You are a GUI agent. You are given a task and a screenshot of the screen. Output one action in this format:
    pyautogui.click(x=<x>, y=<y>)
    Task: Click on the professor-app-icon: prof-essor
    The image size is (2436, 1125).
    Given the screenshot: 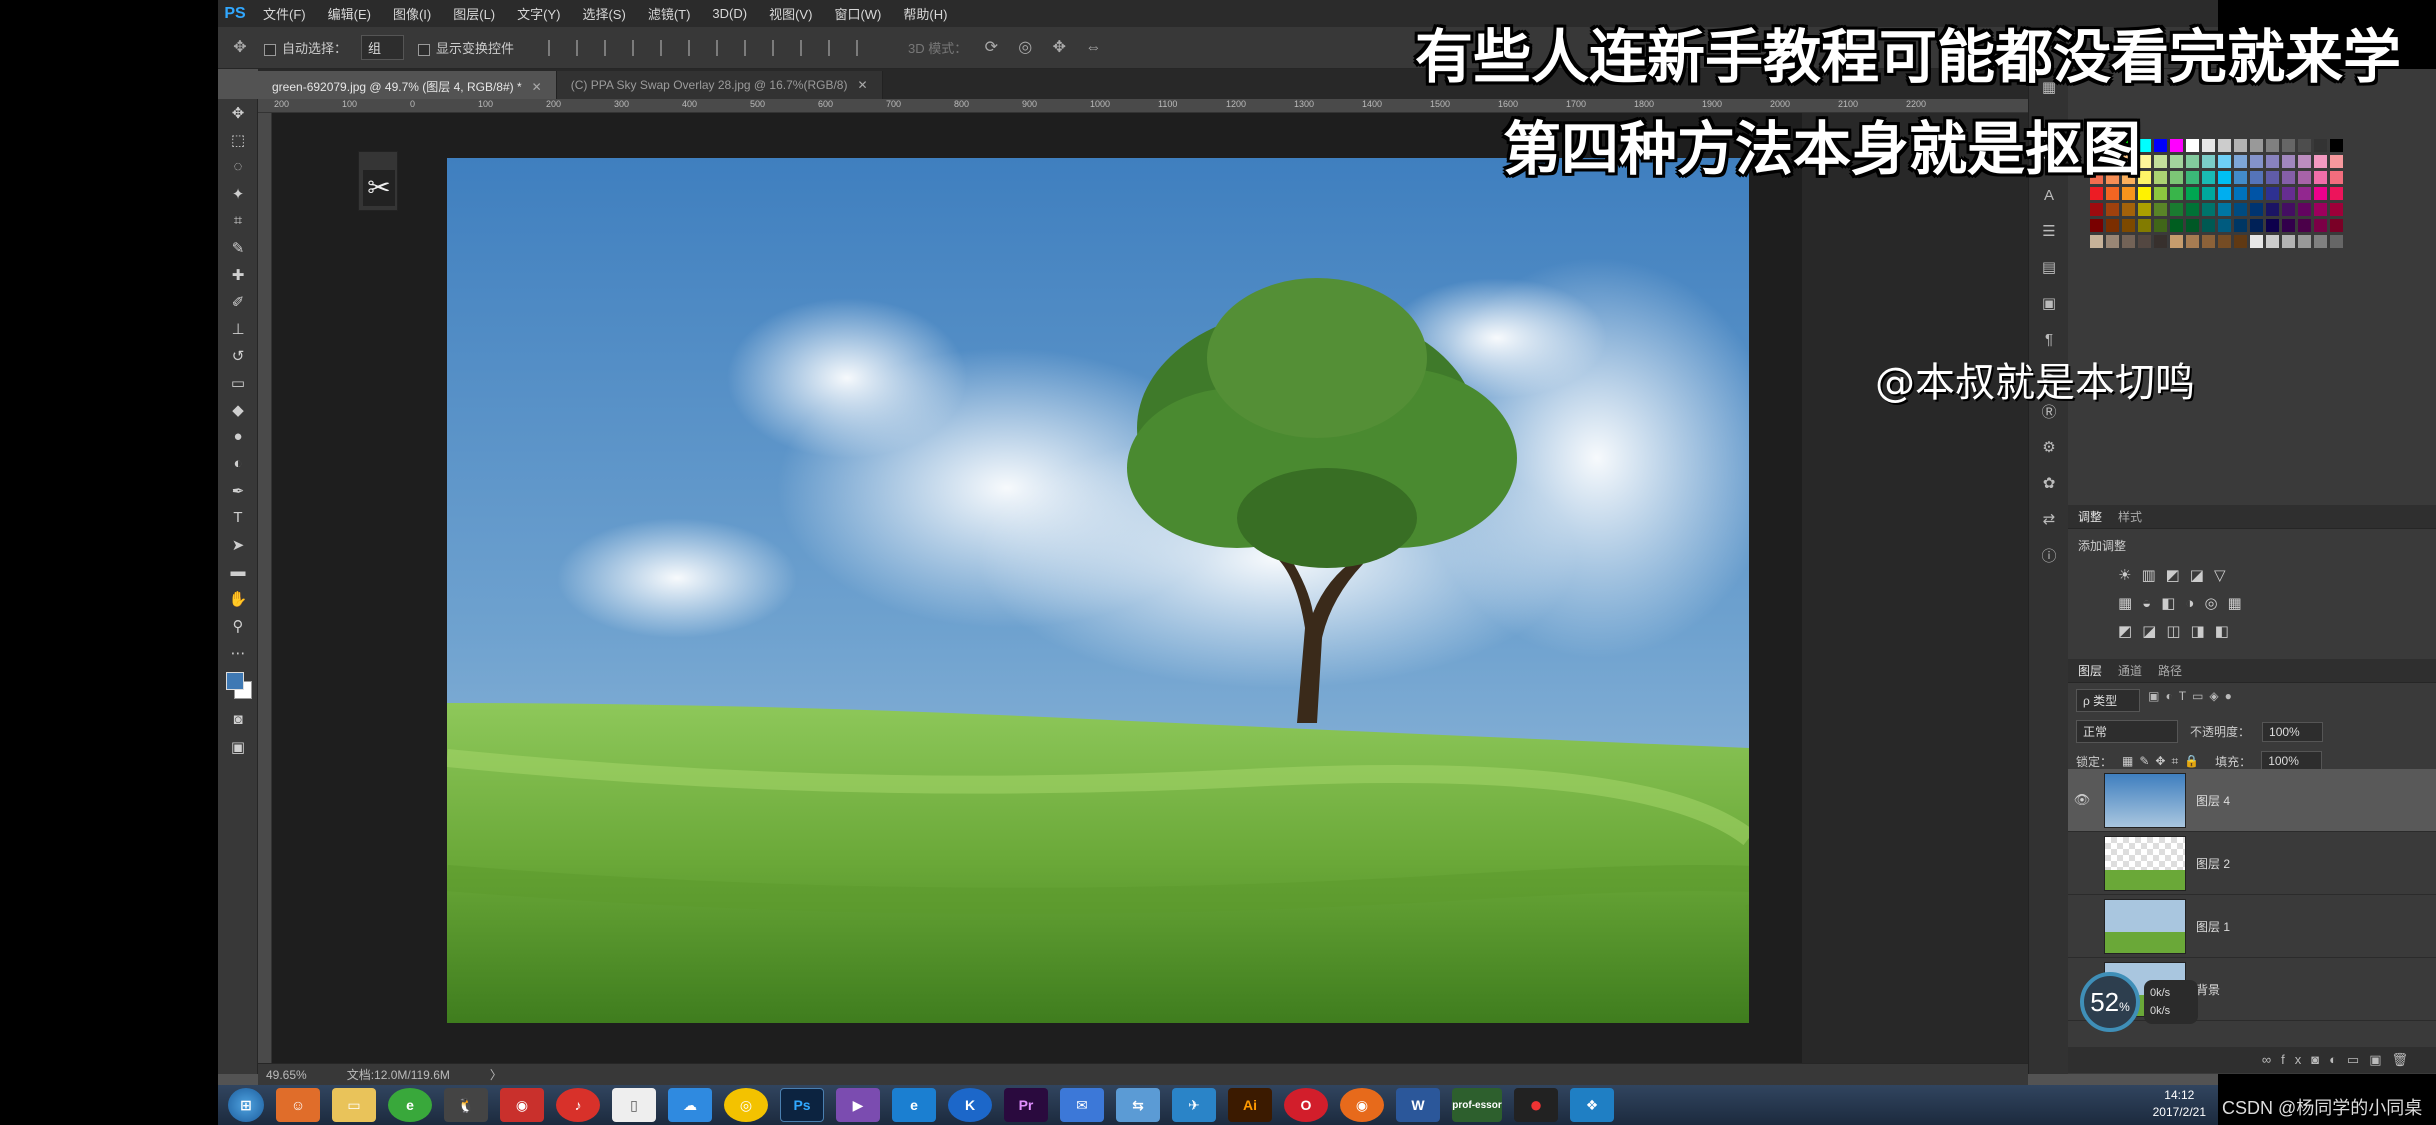 What is the action you would take?
    pyautogui.click(x=1477, y=1105)
    